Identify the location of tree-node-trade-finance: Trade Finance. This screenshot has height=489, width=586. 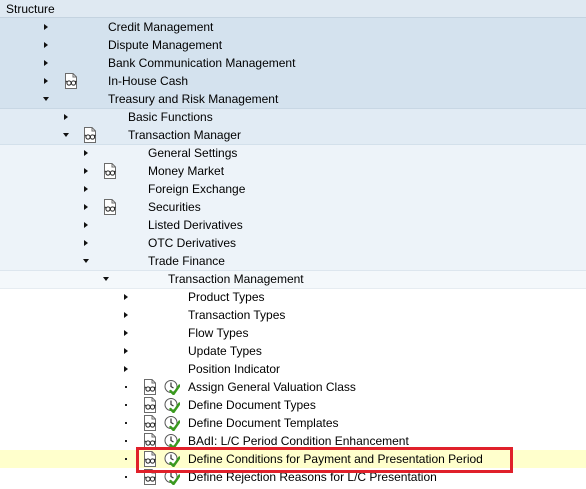
(293, 261).